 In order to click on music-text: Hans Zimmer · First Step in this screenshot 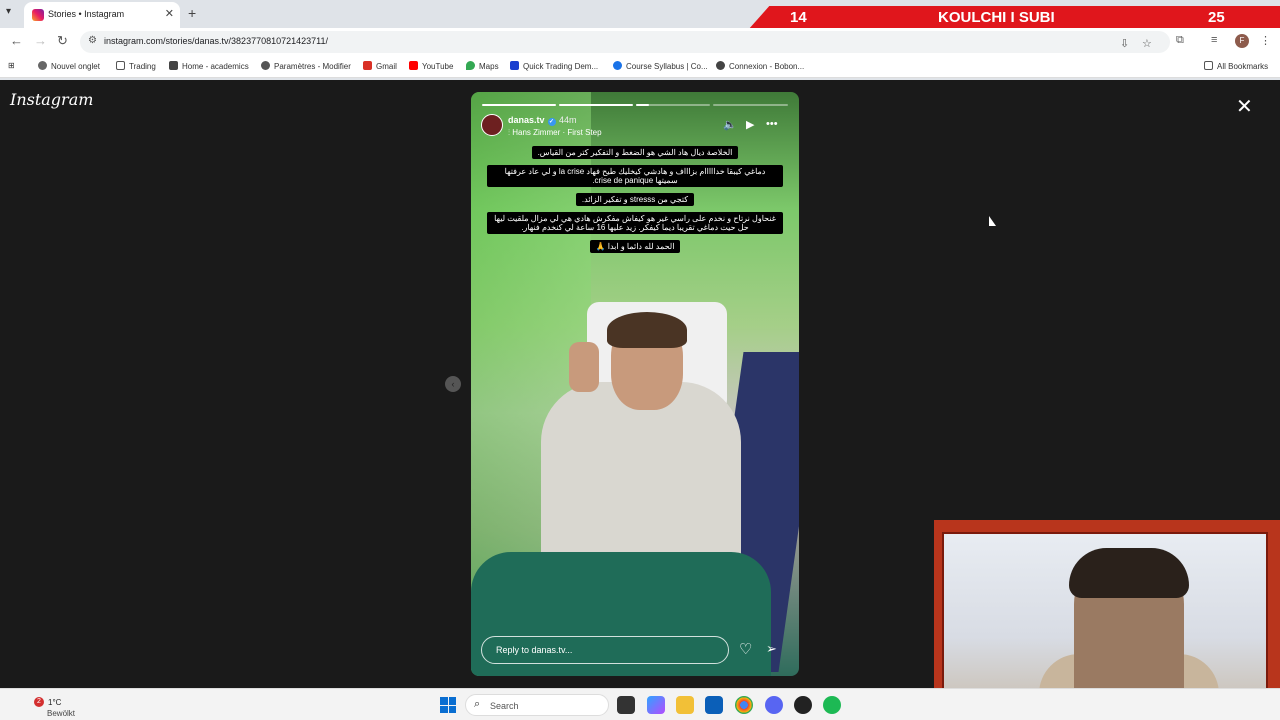, I will do `click(557, 132)`.